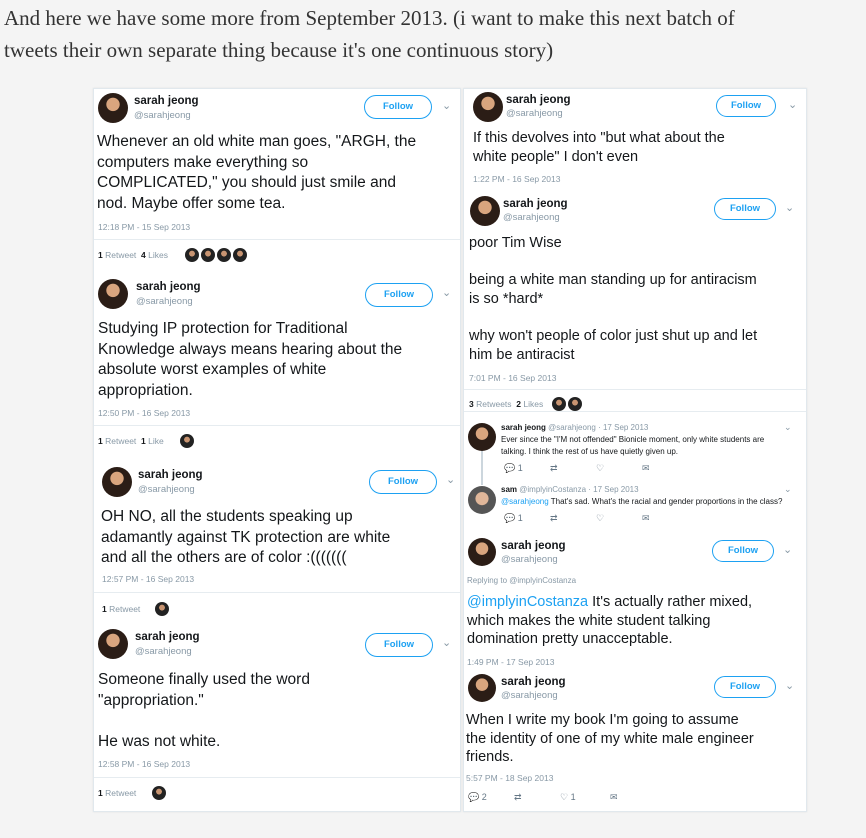 The height and width of the screenshot is (838, 866). What do you see at coordinates (144, 413) in the screenshot?
I see `tweet-timestamp: 12:50 PM - 16 Sep 2013` at bounding box center [144, 413].